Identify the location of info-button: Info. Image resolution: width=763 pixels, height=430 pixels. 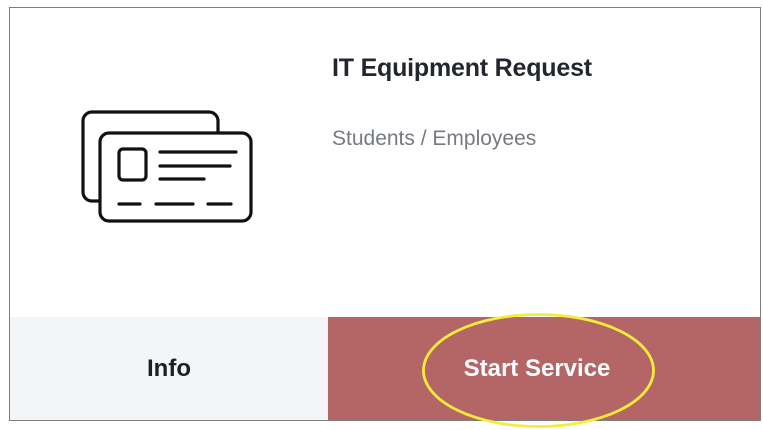
(169, 368).